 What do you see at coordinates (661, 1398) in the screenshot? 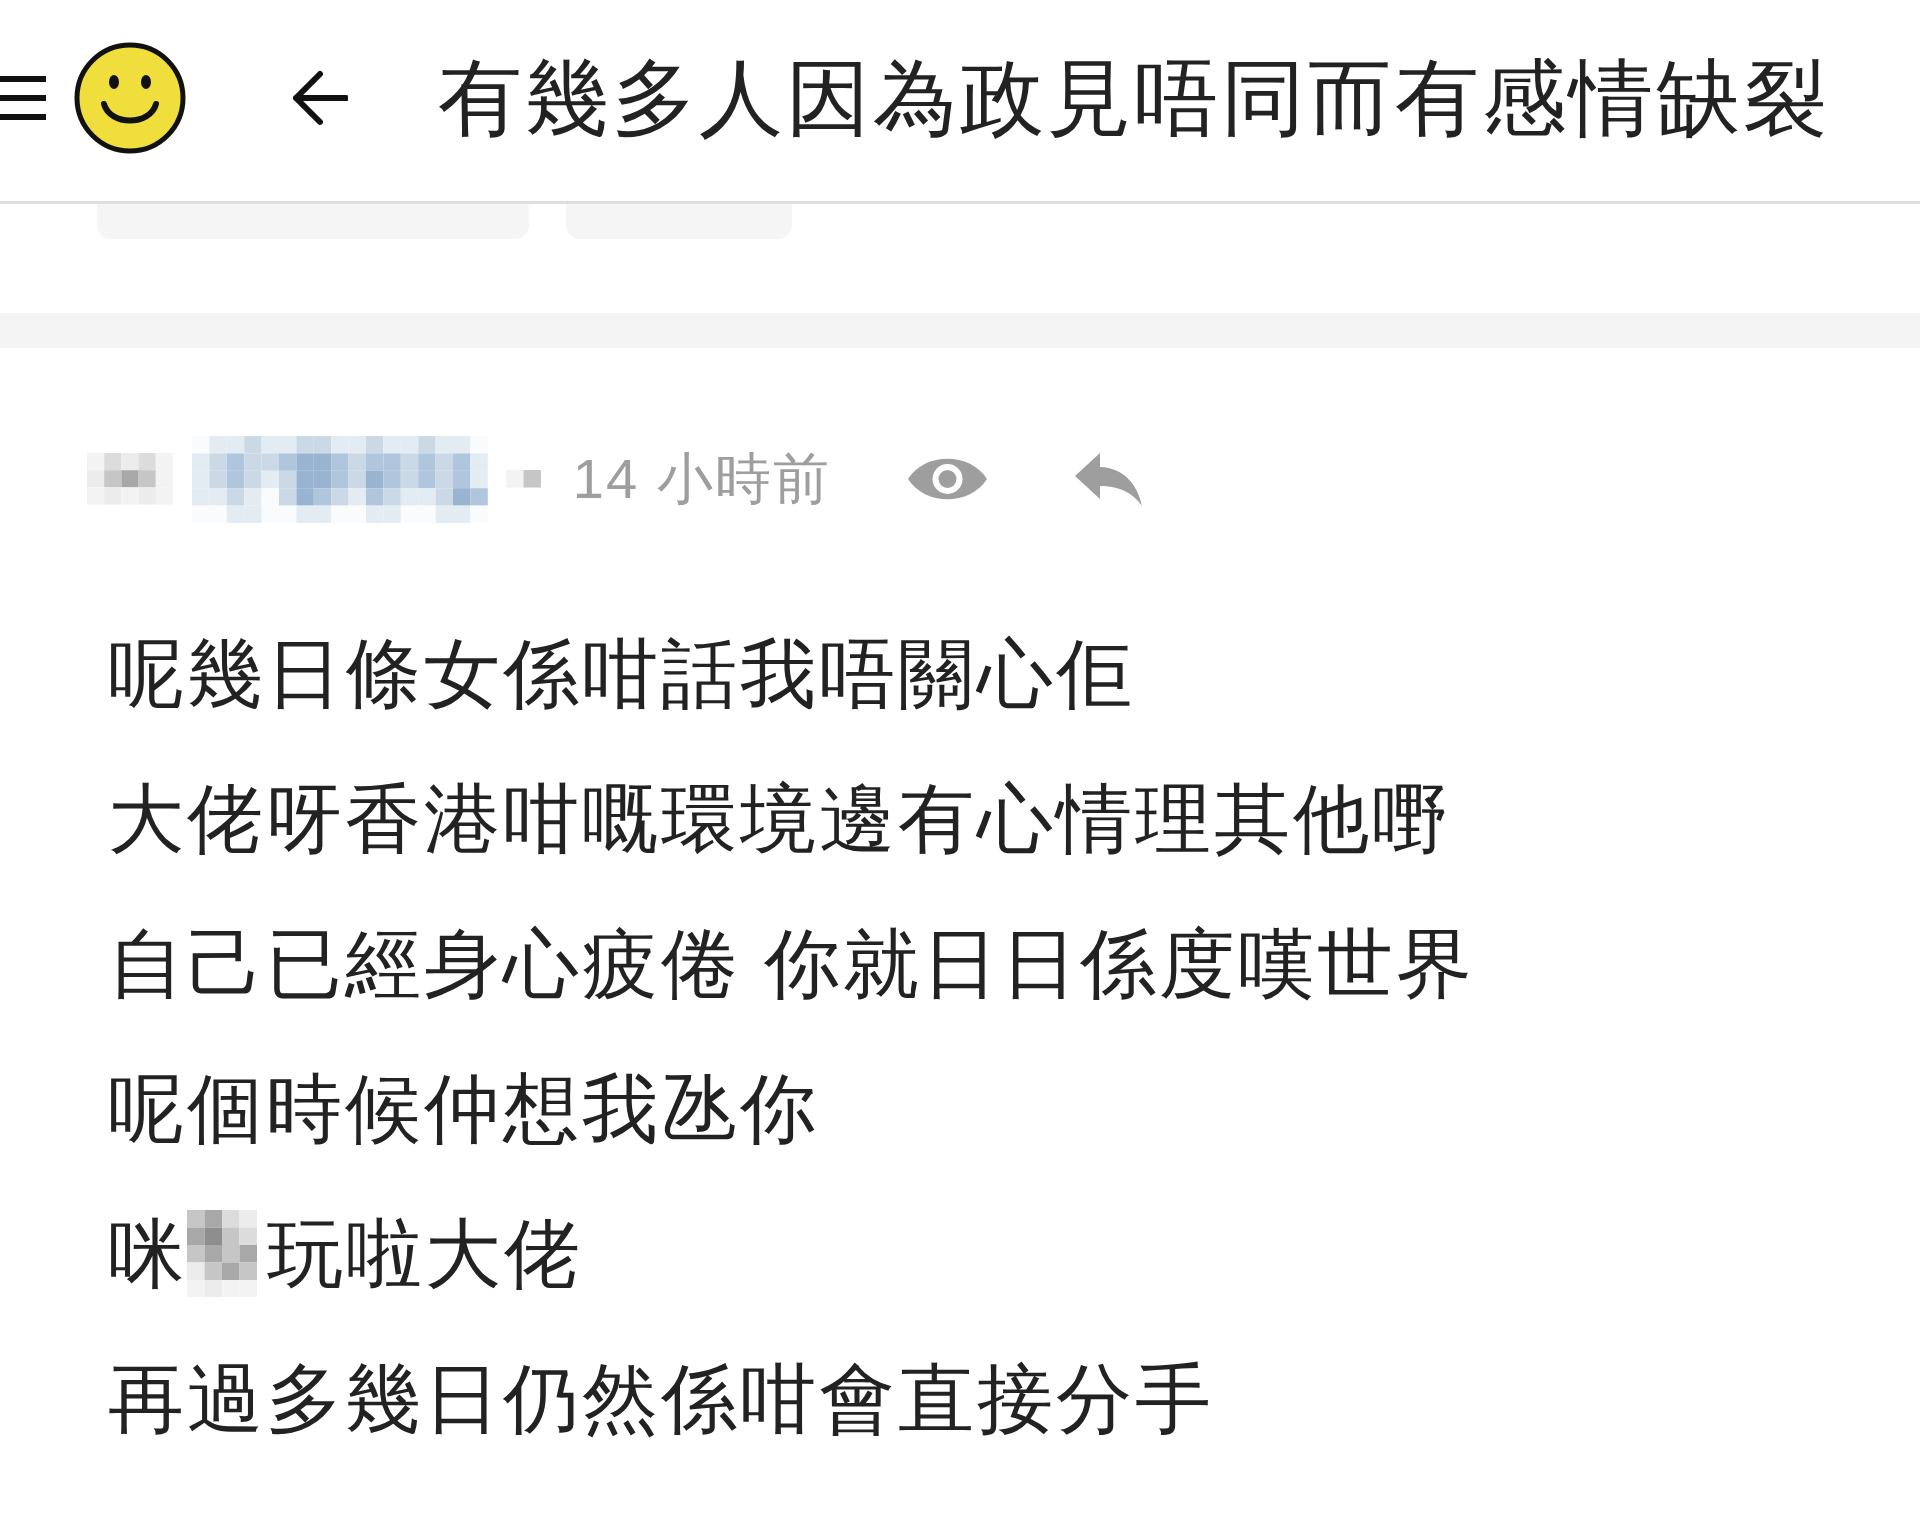
I see `post-text-line: 再過多幾日仍然係咁會直接分手` at bounding box center [661, 1398].